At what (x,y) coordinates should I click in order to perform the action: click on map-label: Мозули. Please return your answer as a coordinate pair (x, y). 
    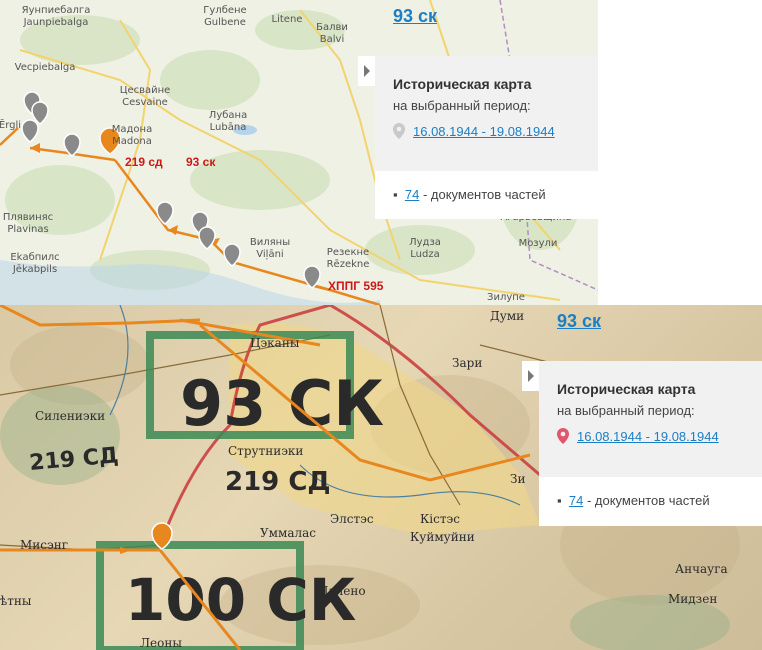
    Looking at the image, I should click on (538, 243).